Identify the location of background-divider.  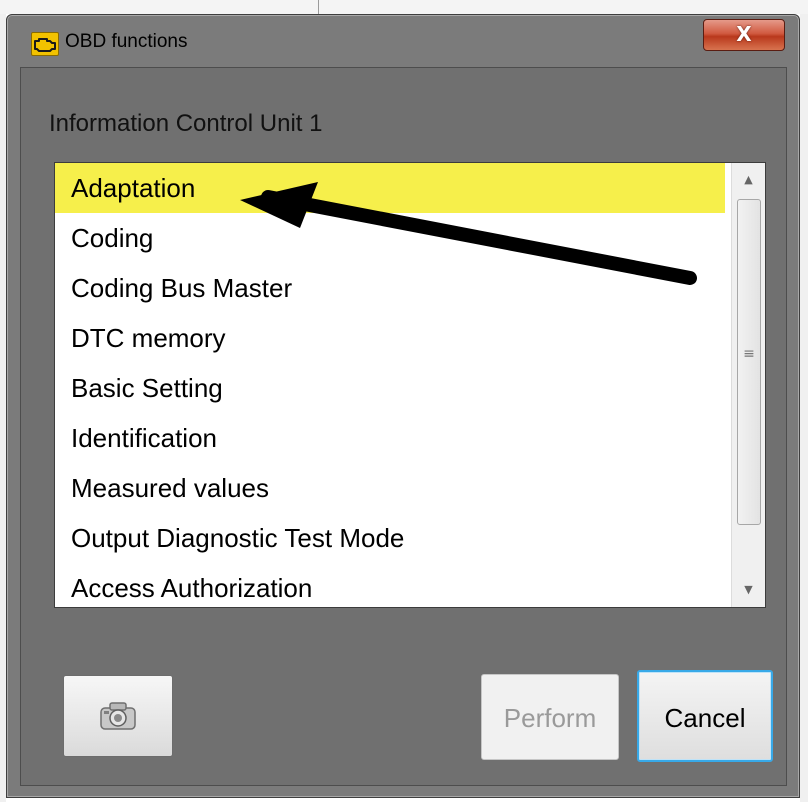
(318, 7).